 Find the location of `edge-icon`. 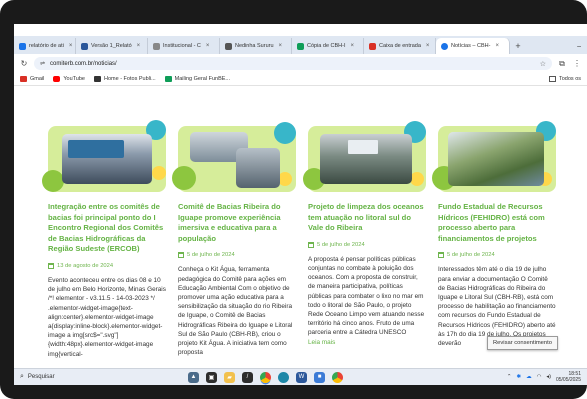

edge-icon is located at coordinates (283, 377).